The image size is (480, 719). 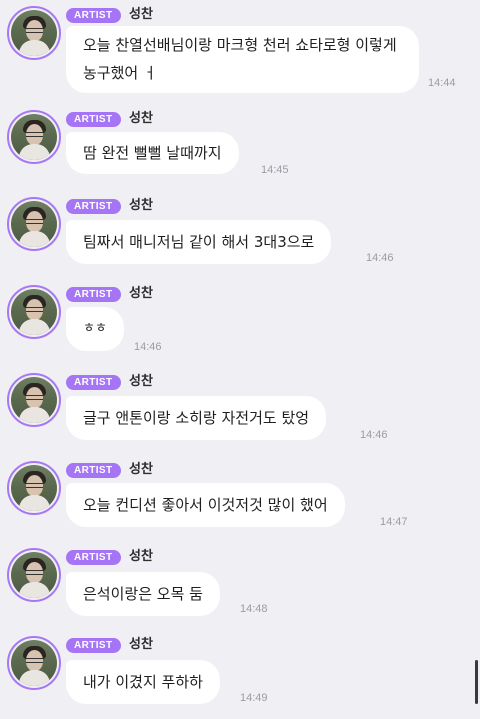 I want to click on message-bubble: 팀짜서 매니저님 같이 해서 3대3으로, so click(x=199, y=242).